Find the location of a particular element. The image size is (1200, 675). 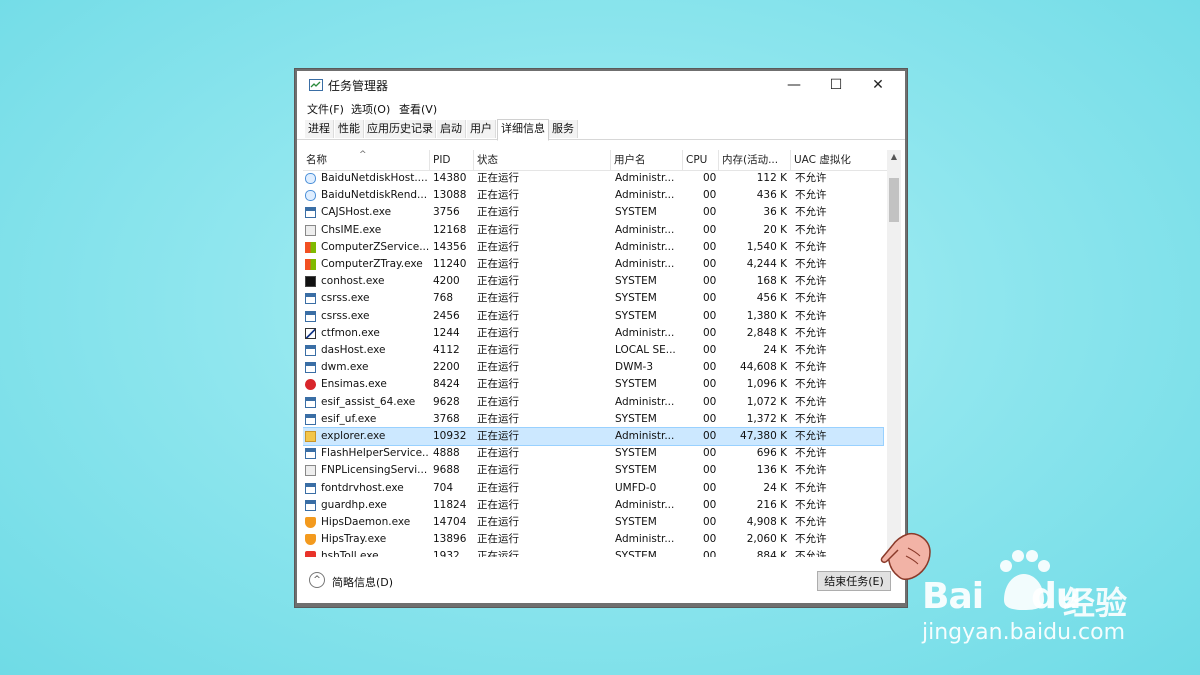

watermark-url: jingyan.baidu.com is located at coordinates (1024, 632).